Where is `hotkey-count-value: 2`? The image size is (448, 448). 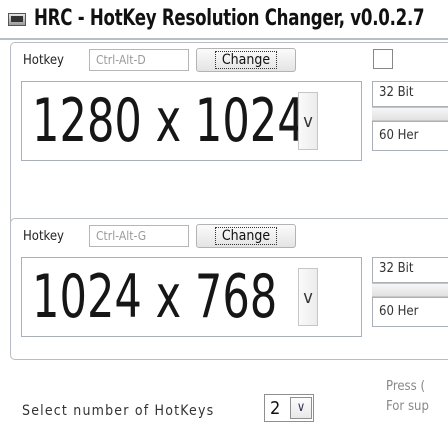
hotkey-count-value: 2 is located at coordinates (275, 408).